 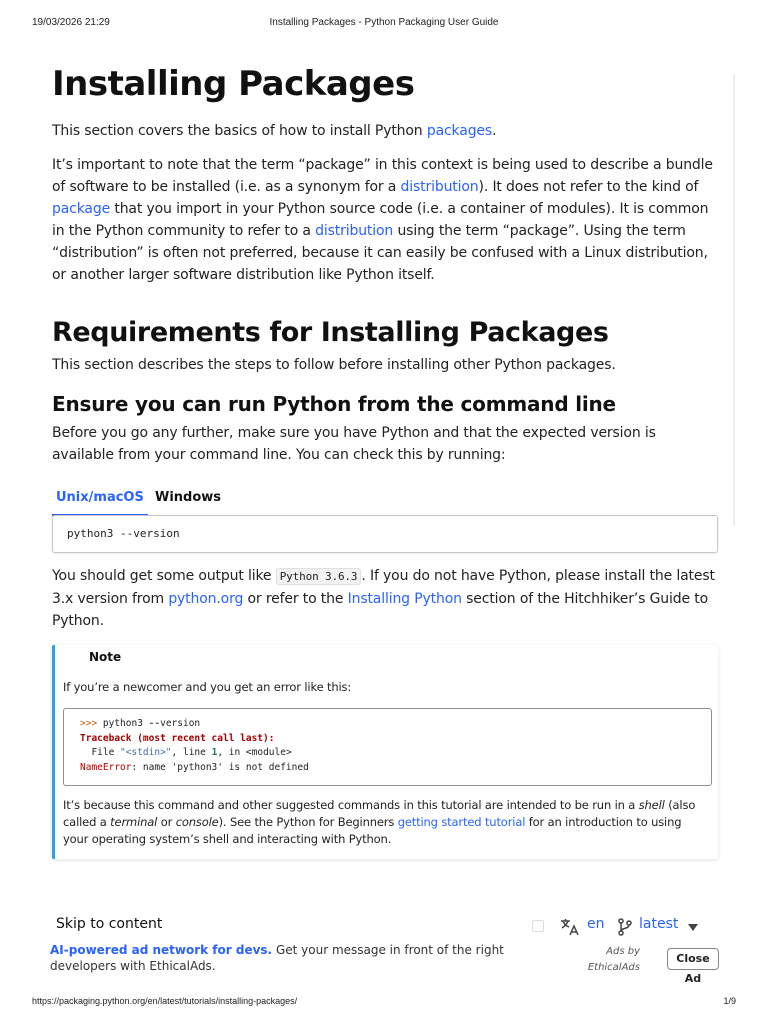 What do you see at coordinates (405, 599) in the screenshot?
I see `installing-python-link: Installing Python` at bounding box center [405, 599].